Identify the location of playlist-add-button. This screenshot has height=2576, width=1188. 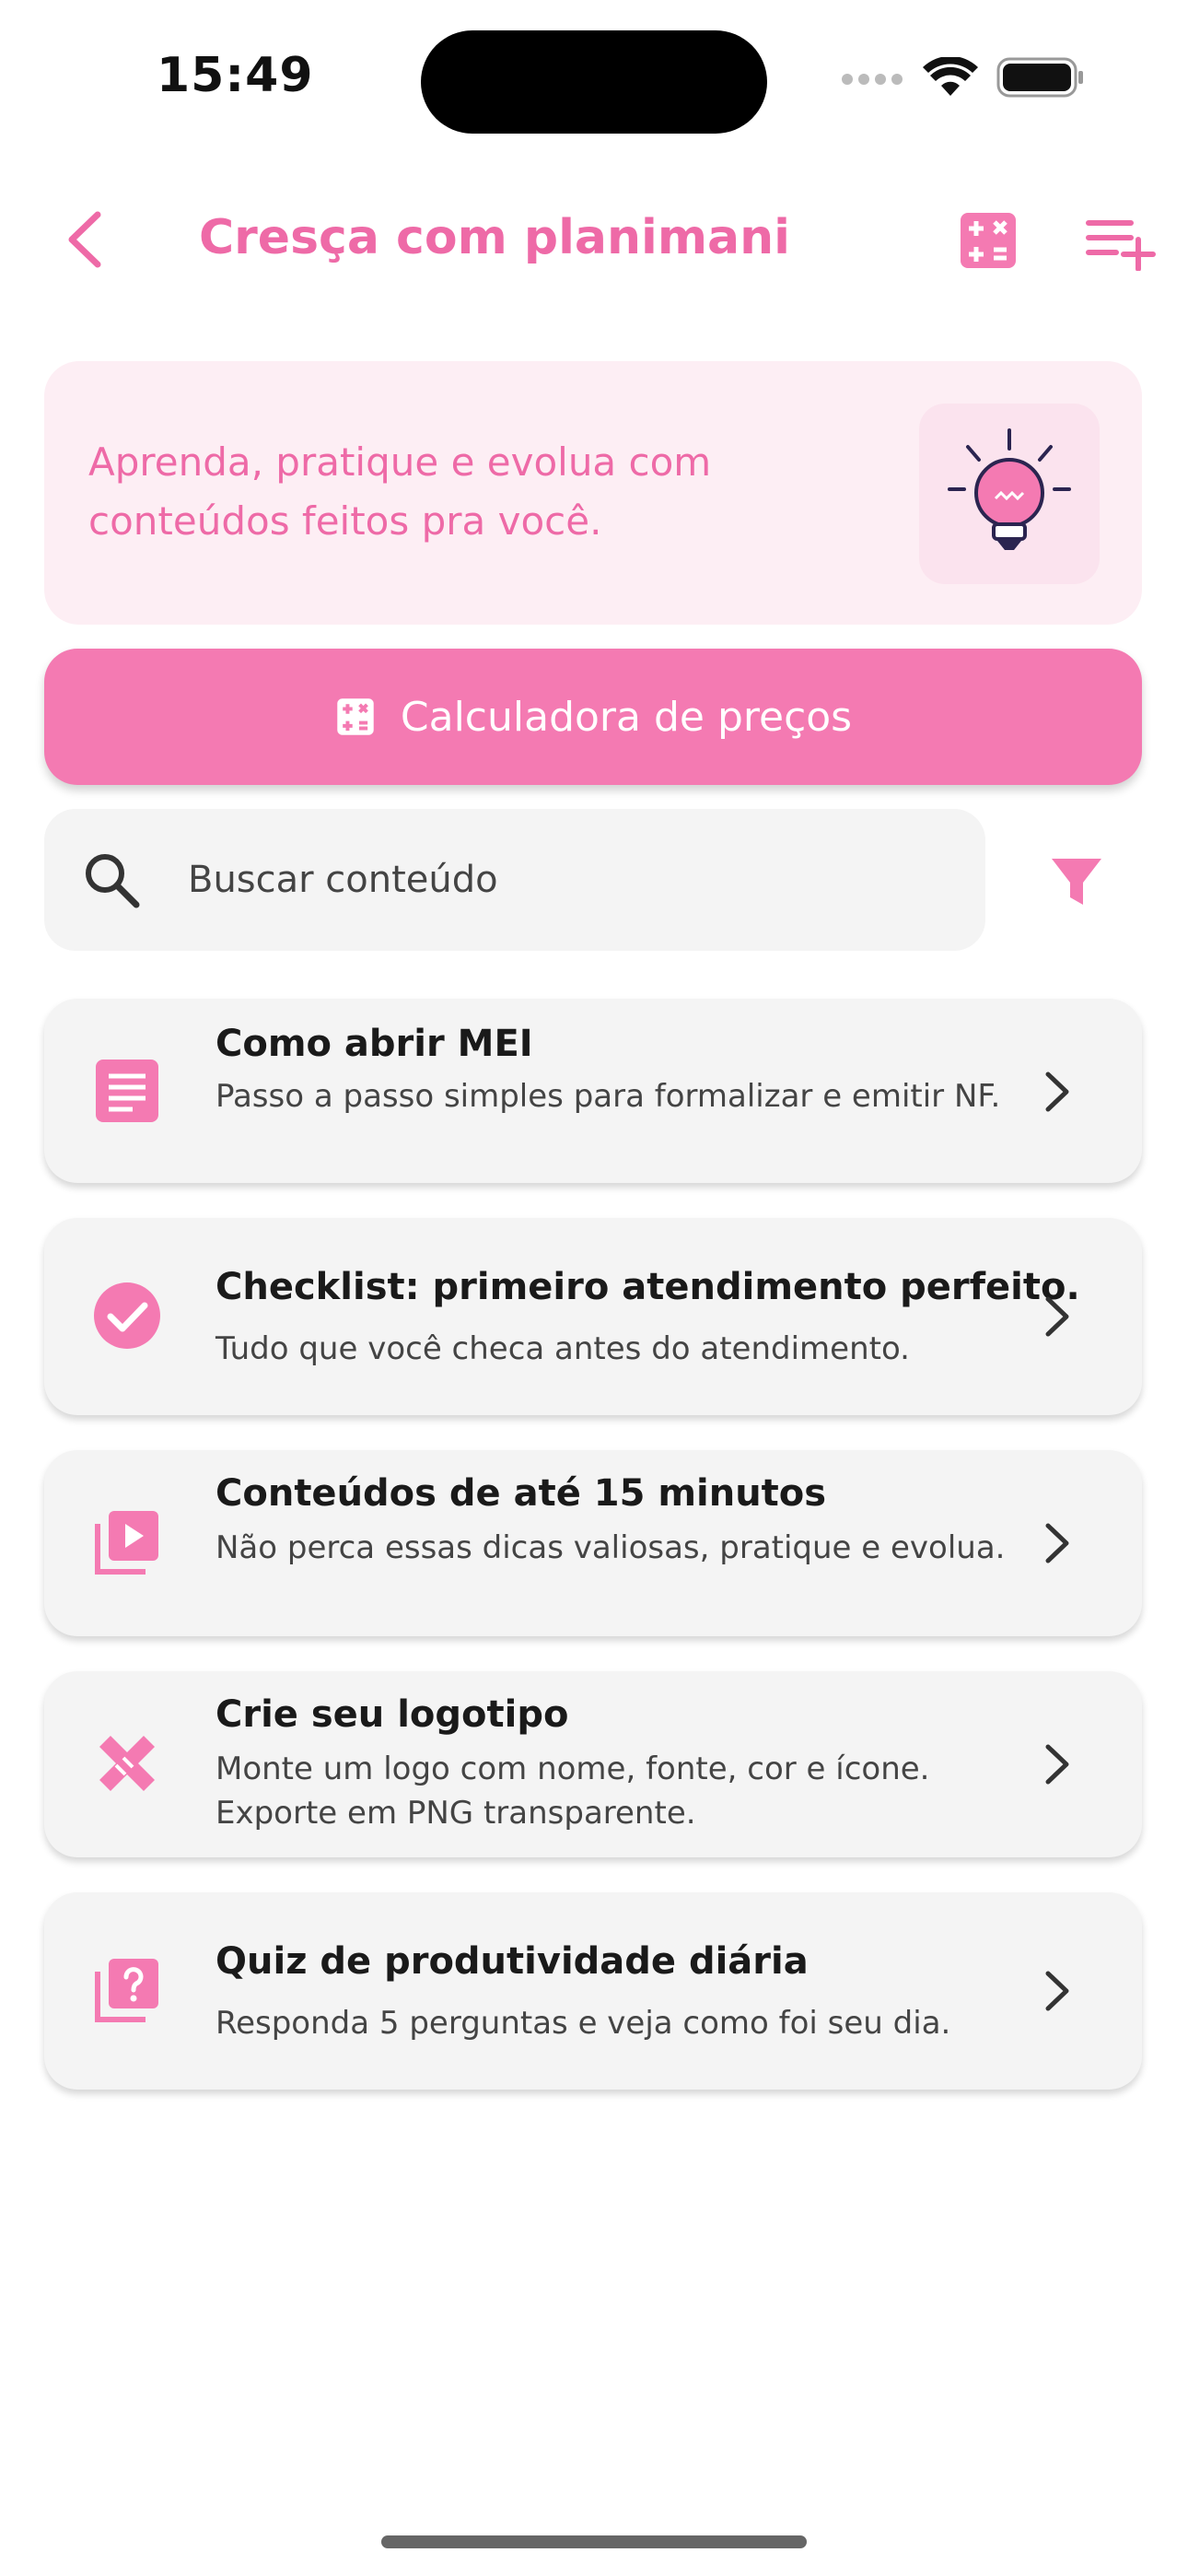
(1122, 242).